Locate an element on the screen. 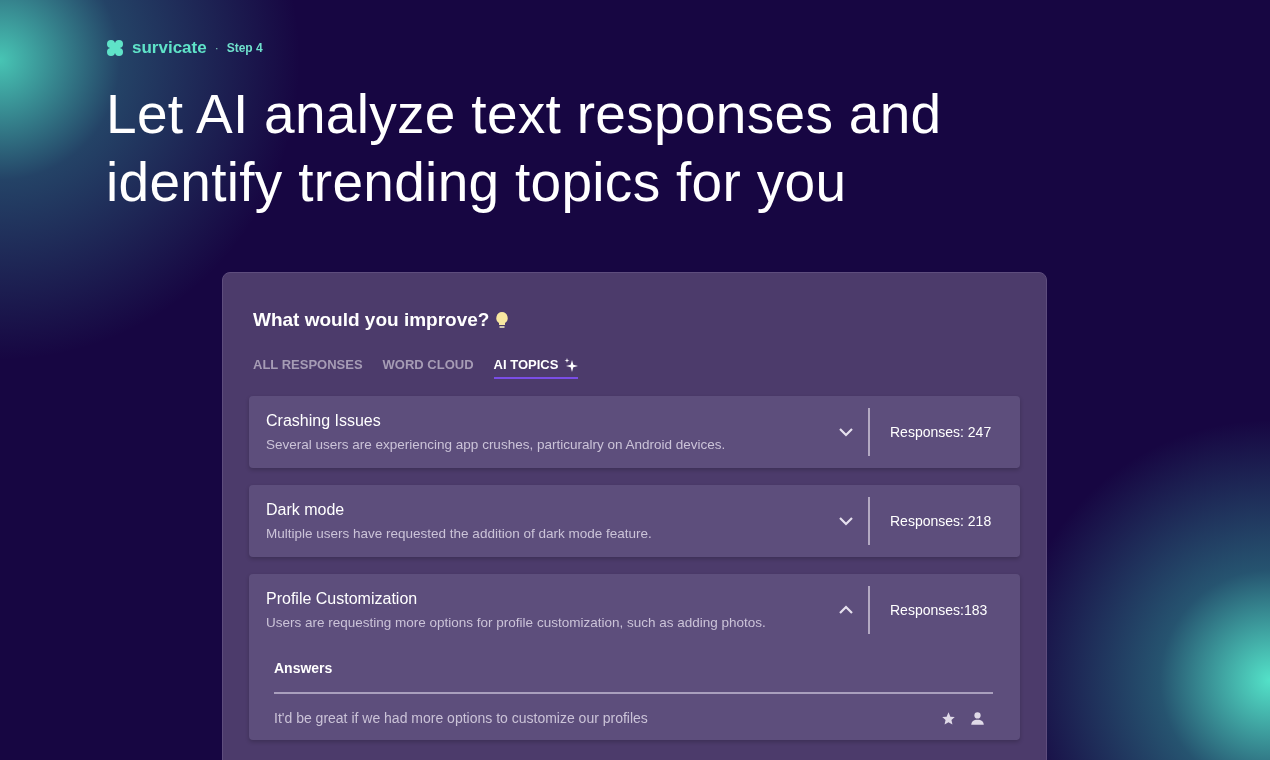  topic-summary: Multiple users have requested the addition of dark mode feature. is located at coordinates (459, 533).